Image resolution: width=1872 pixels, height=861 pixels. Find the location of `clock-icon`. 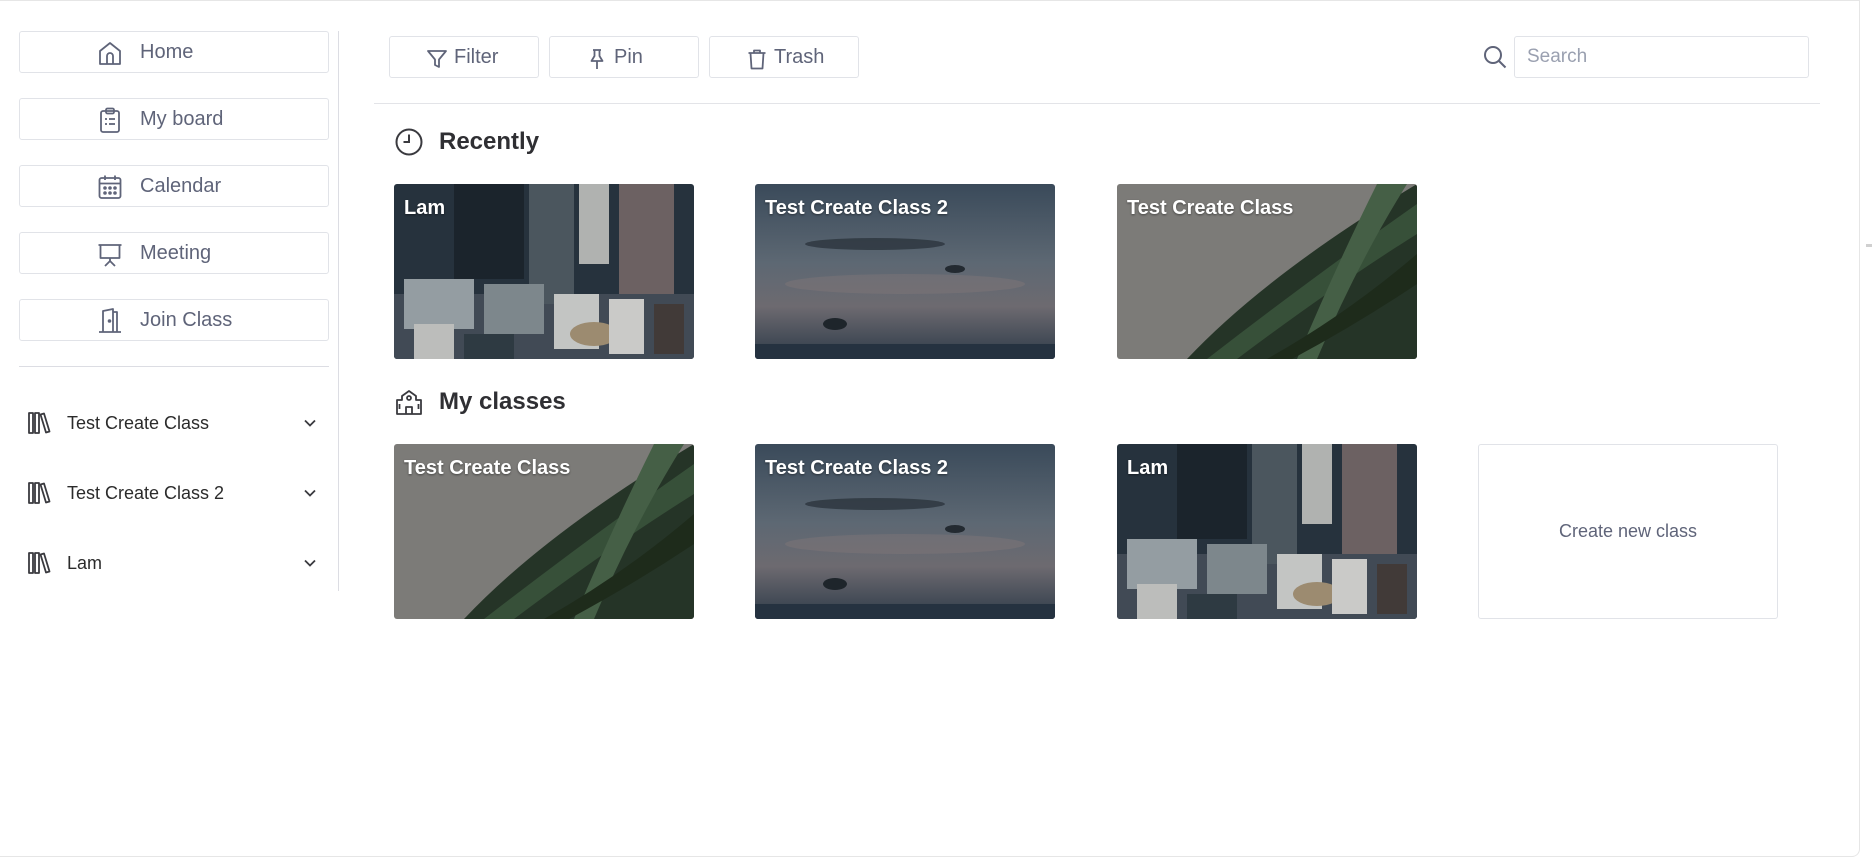

clock-icon is located at coordinates (409, 142).